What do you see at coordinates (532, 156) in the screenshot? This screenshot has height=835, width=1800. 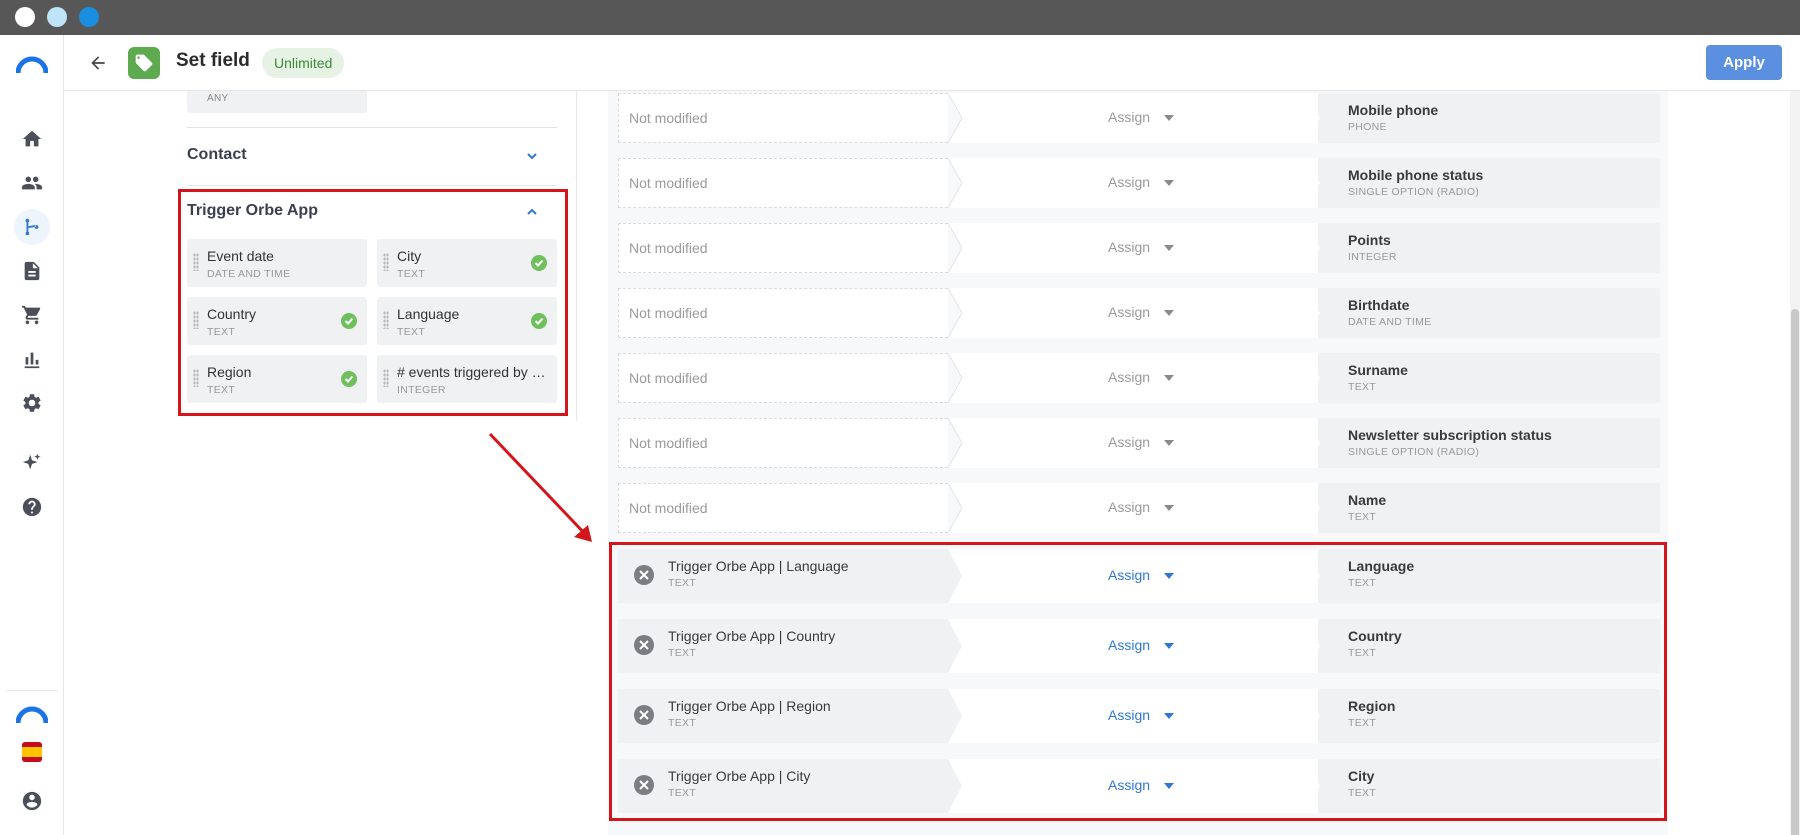 I see `chevron-down-icon` at bounding box center [532, 156].